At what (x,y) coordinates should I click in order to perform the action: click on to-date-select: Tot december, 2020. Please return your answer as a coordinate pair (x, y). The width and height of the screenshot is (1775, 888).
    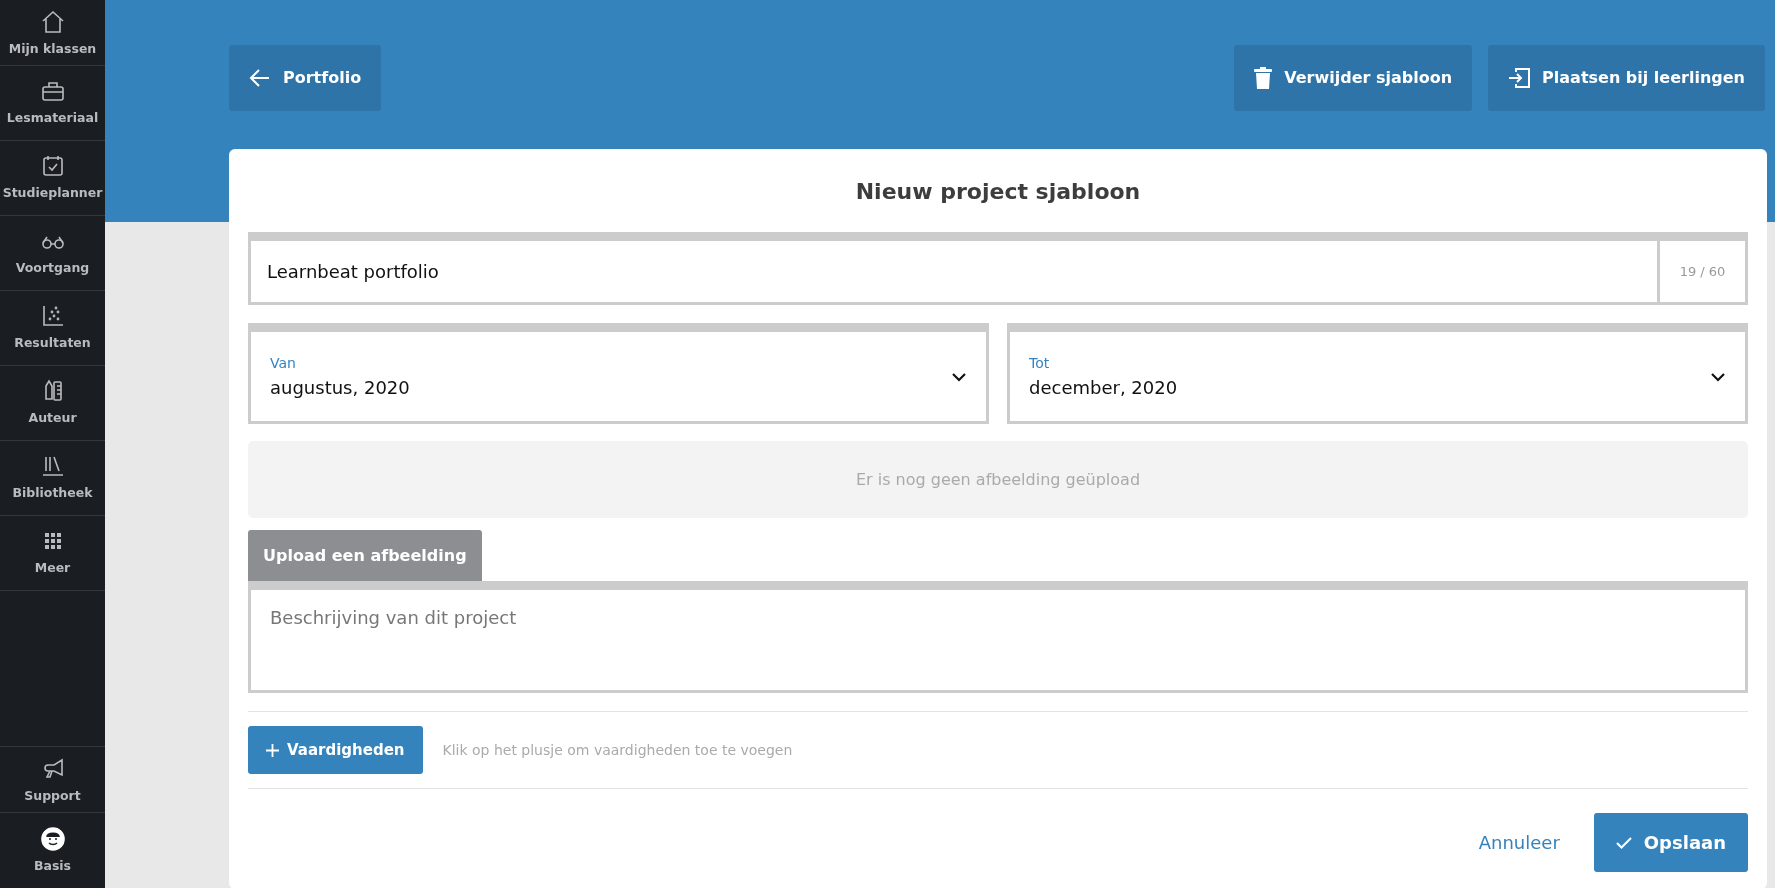
    Looking at the image, I should click on (1377, 373).